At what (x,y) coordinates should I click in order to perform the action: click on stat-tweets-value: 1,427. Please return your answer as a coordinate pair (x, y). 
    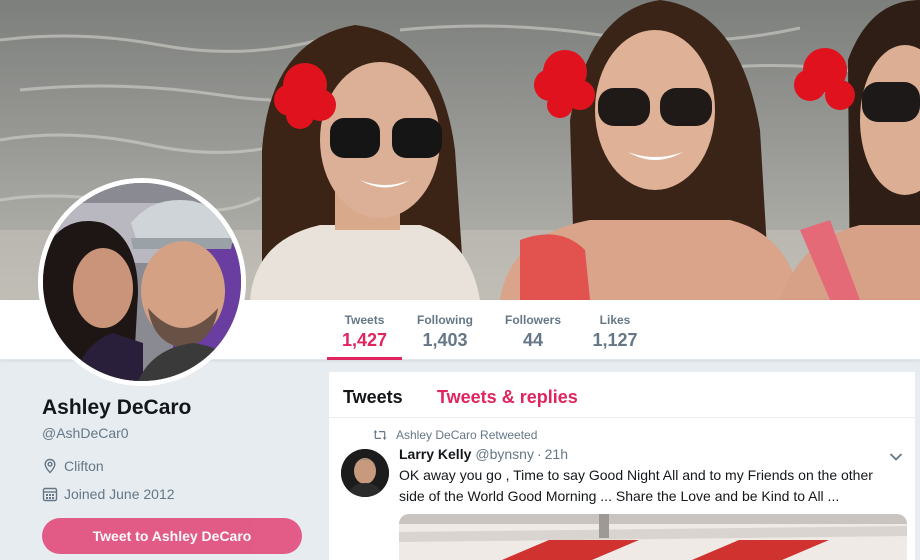
    Looking at the image, I should click on (364, 340).